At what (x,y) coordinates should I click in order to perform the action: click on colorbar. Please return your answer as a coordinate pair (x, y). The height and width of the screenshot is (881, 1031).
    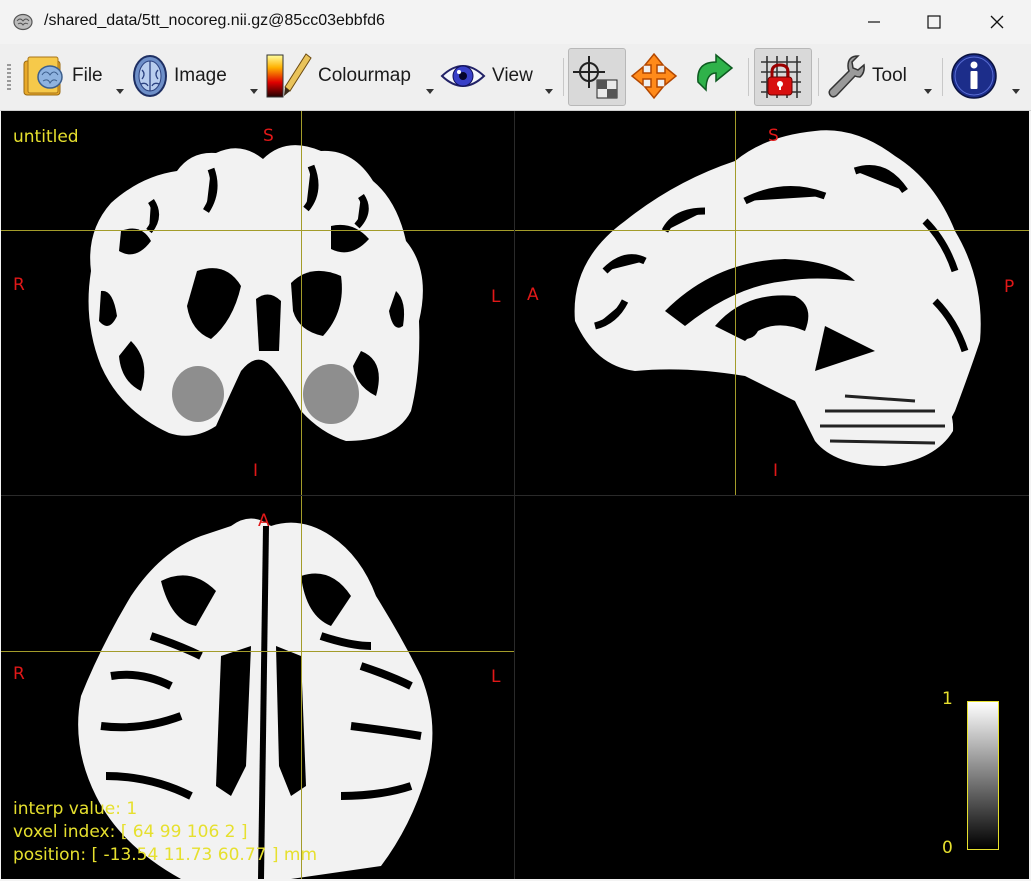
    Looking at the image, I should click on (983, 775).